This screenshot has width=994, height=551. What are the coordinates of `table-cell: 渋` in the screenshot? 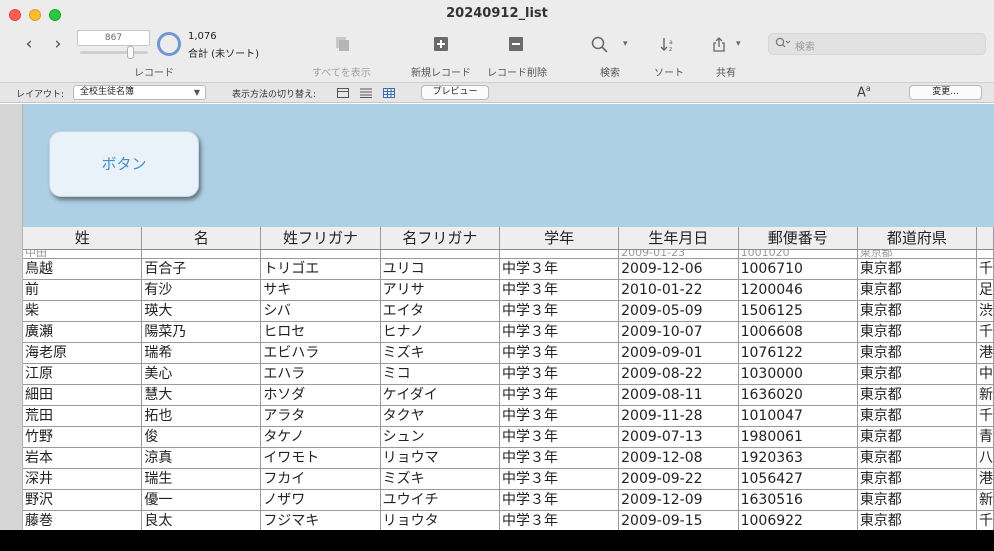 It's located at (985, 311).